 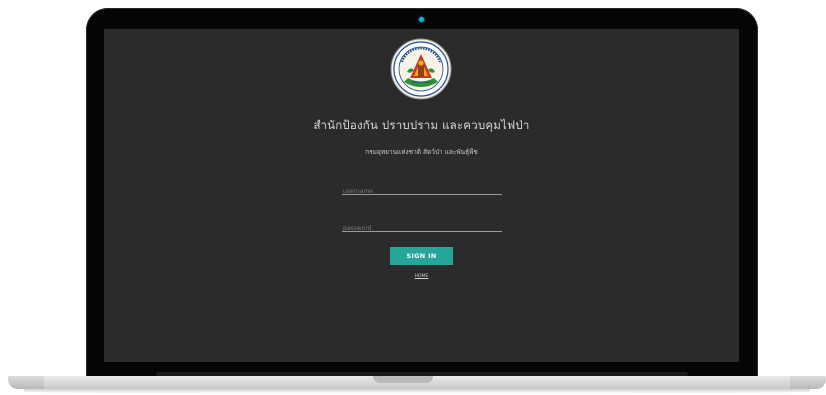 I want to click on organization-subtitle: กรมอุทยานแห่งชาติ สัตว์ป่า และพันธุ์พืช, so click(x=421, y=152).